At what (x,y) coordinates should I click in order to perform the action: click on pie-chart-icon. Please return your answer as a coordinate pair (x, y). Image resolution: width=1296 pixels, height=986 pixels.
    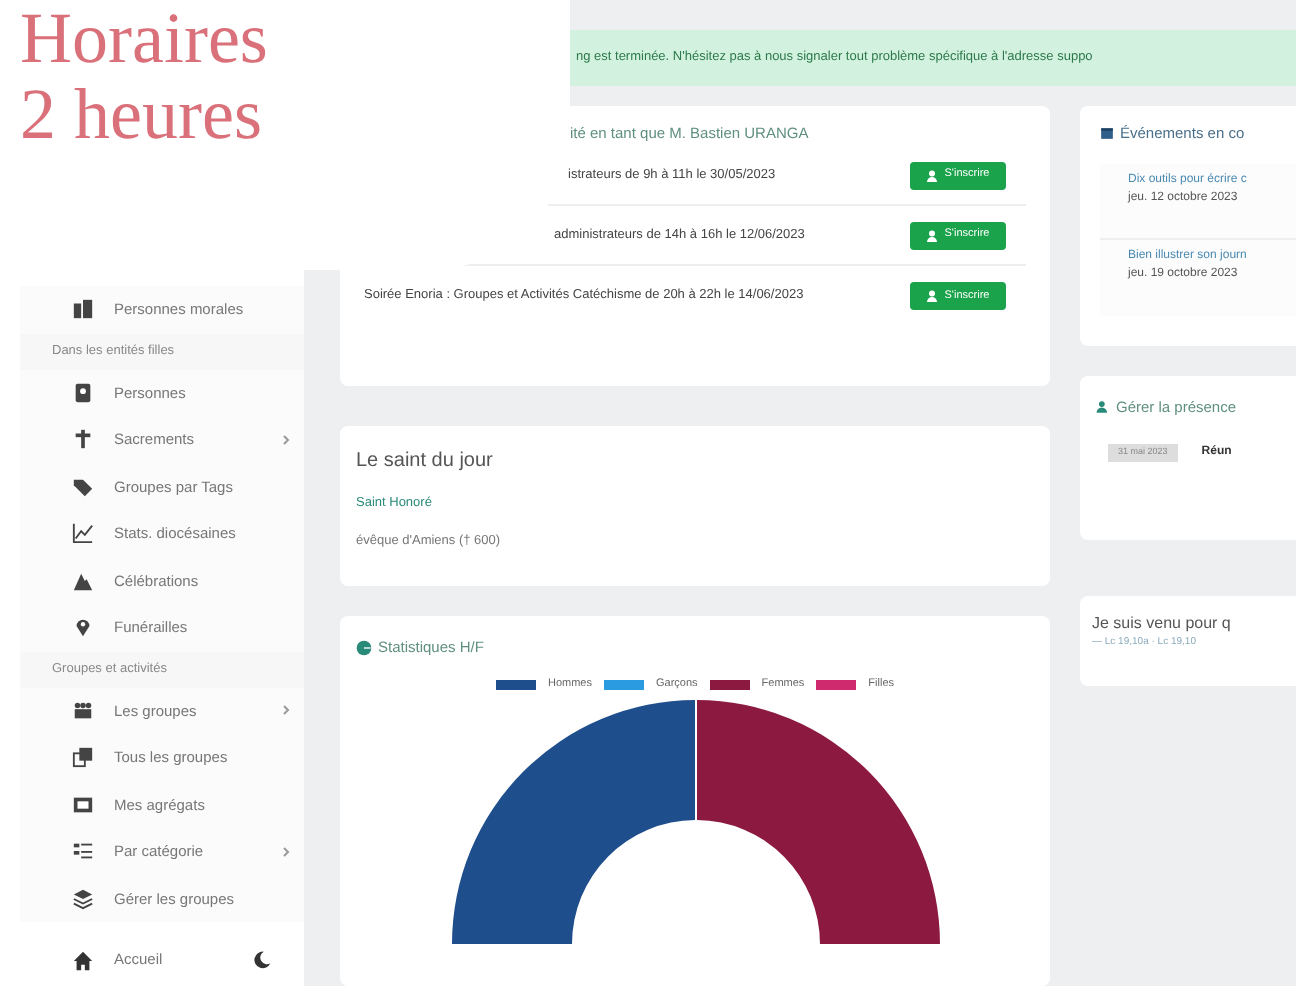
    Looking at the image, I should click on (364, 647).